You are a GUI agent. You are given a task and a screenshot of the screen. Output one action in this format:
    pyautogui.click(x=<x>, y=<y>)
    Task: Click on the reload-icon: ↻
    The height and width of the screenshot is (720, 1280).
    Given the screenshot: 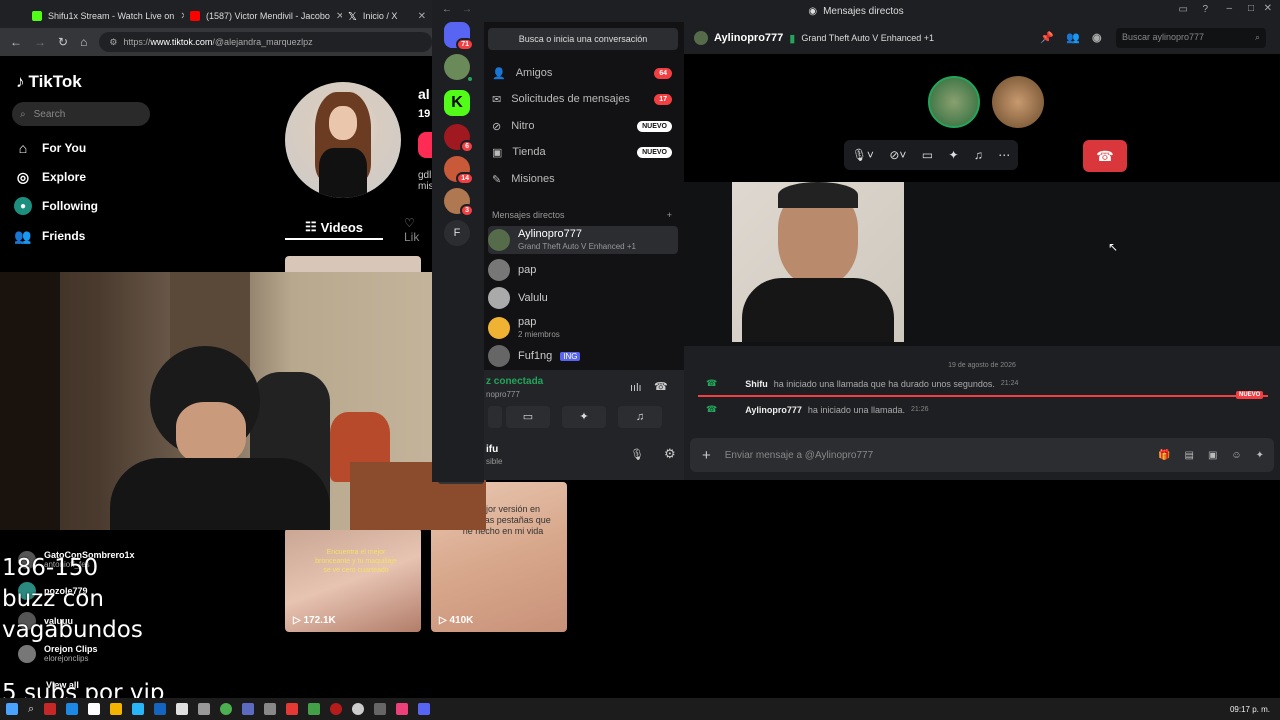 What is the action you would take?
    pyautogui.click(x=63, y=42)
    